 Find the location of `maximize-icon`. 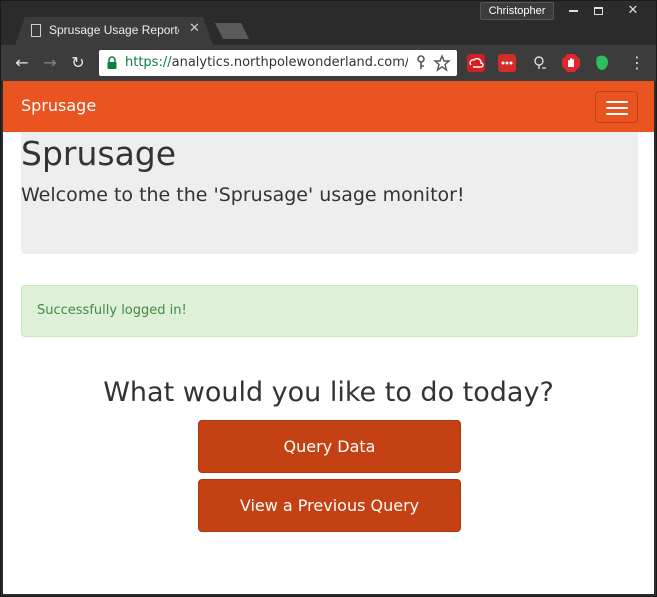

maximize-icon is located at coordinates (598, 11).